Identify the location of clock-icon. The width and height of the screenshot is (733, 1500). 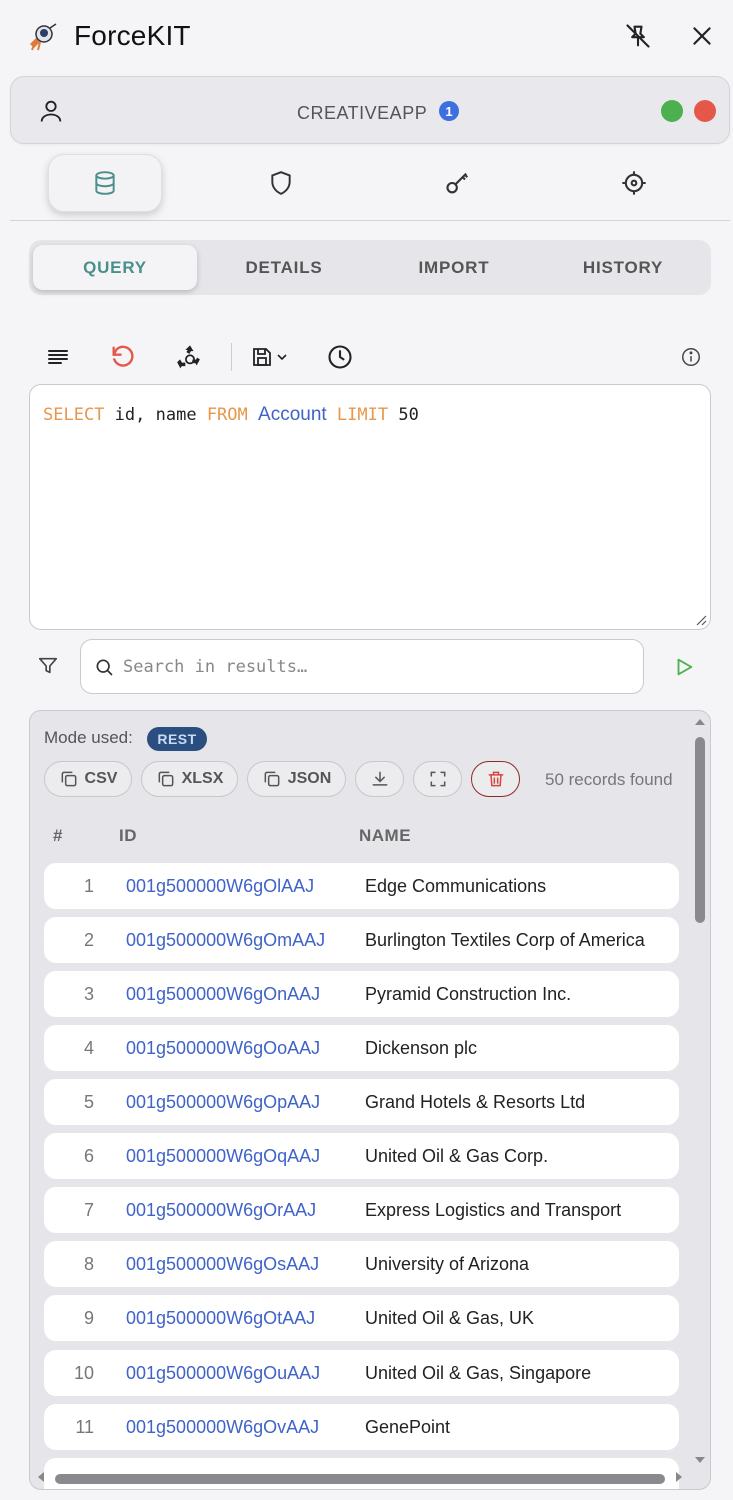
(340, 357).